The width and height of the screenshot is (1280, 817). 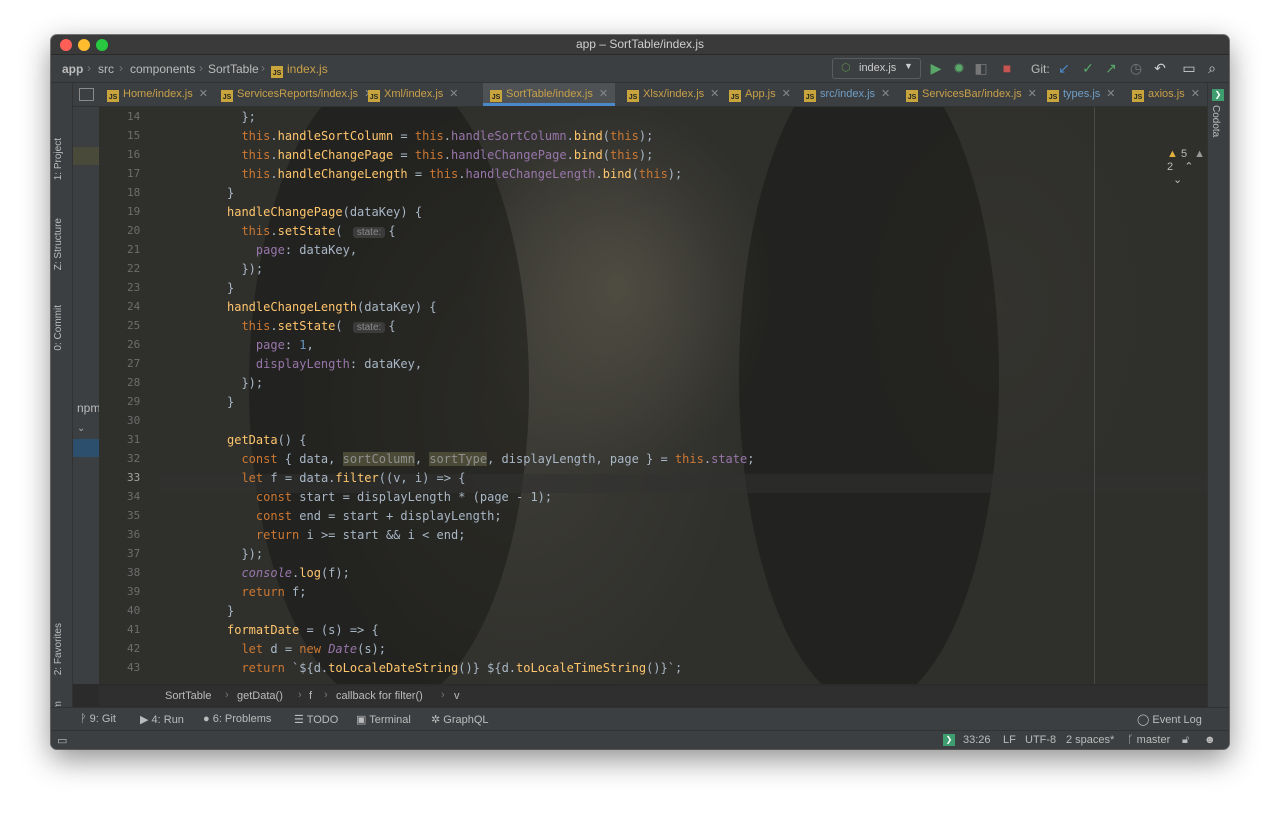 What do you see at coordinates (106, 69) in the screenshot?
I see `breadcrumb-src: src` at bounding box center [106, 69].